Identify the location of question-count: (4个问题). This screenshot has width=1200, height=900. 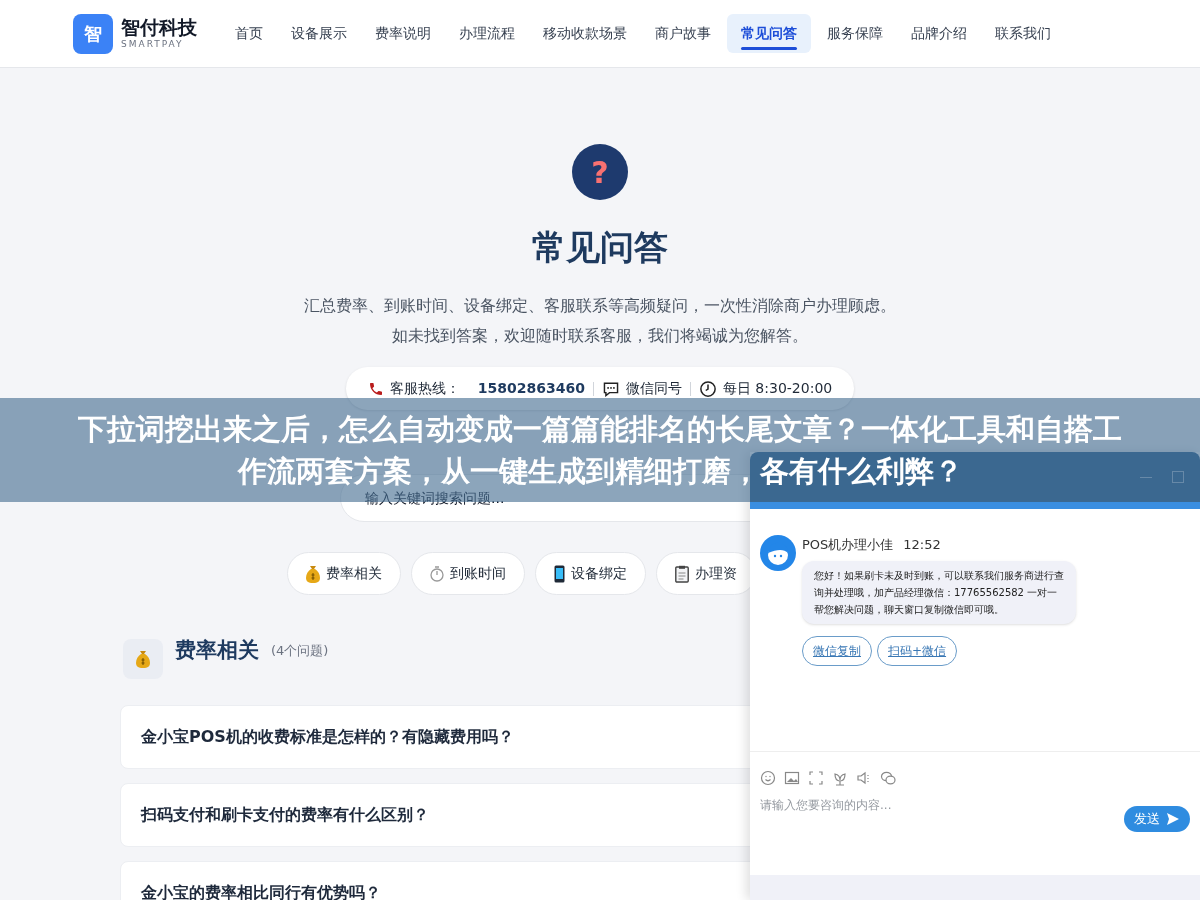
(300, 651).